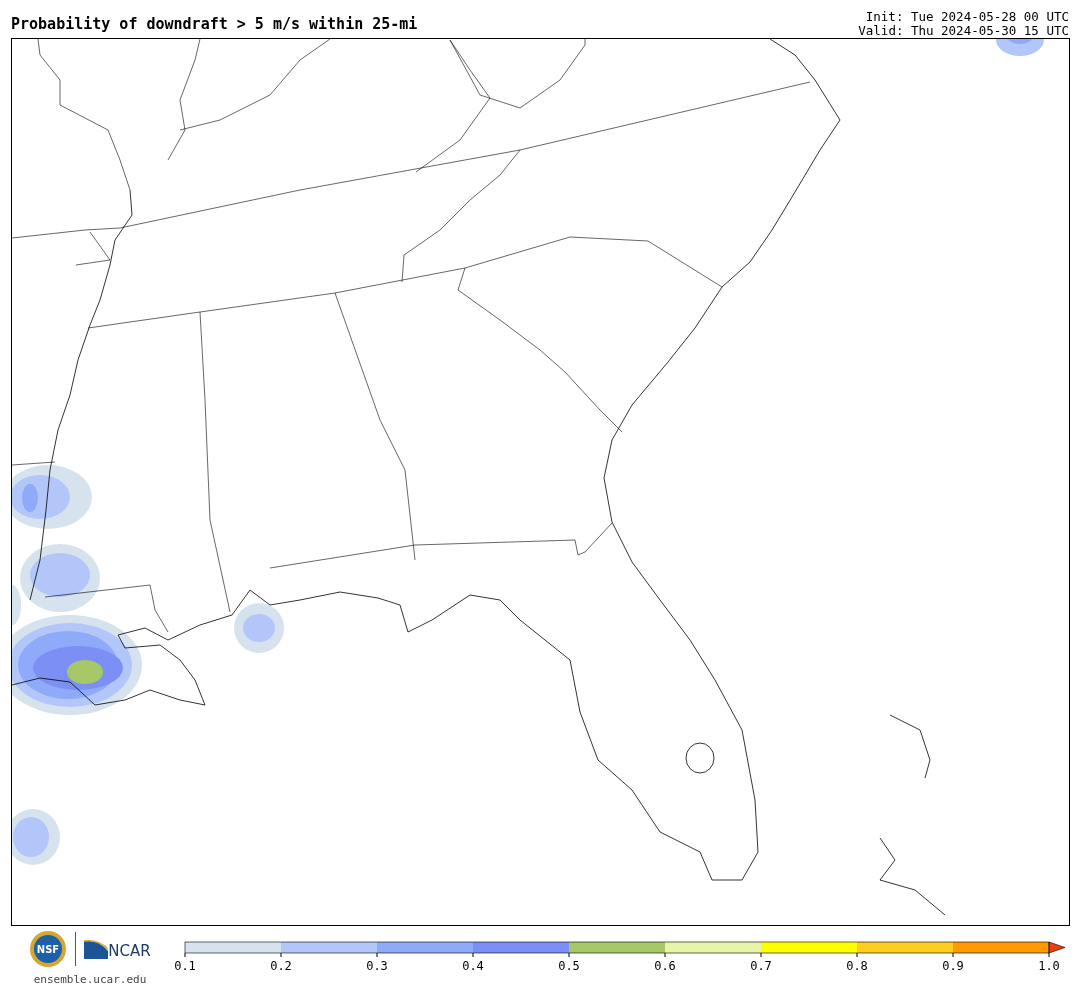 This screenshot has width=1080, height=988. I want to click on valid-time: Valid: Thu 2024-05-30 15 UTC, so click(963, 31).